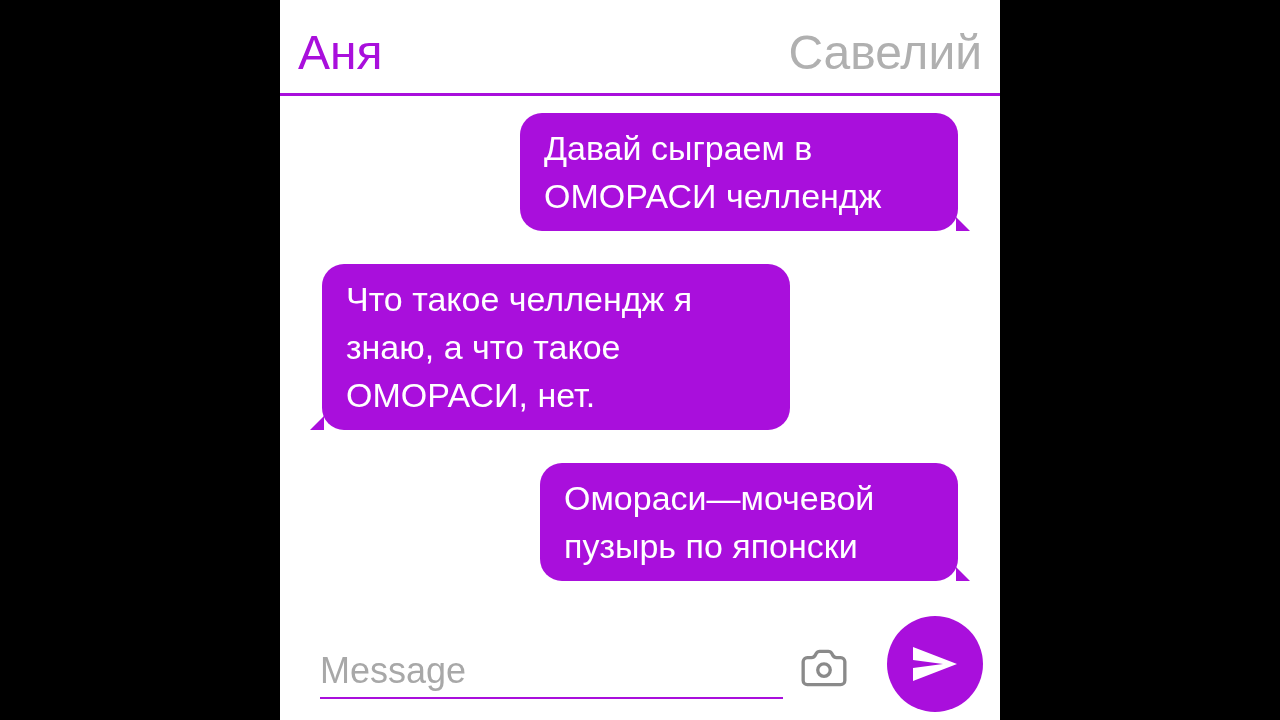 The width and height of the screenshot is (1280, 720). What do you see at coordinates (935, 664) in the screenshot?
I see `send-icon` at bounding box center [935, 664].